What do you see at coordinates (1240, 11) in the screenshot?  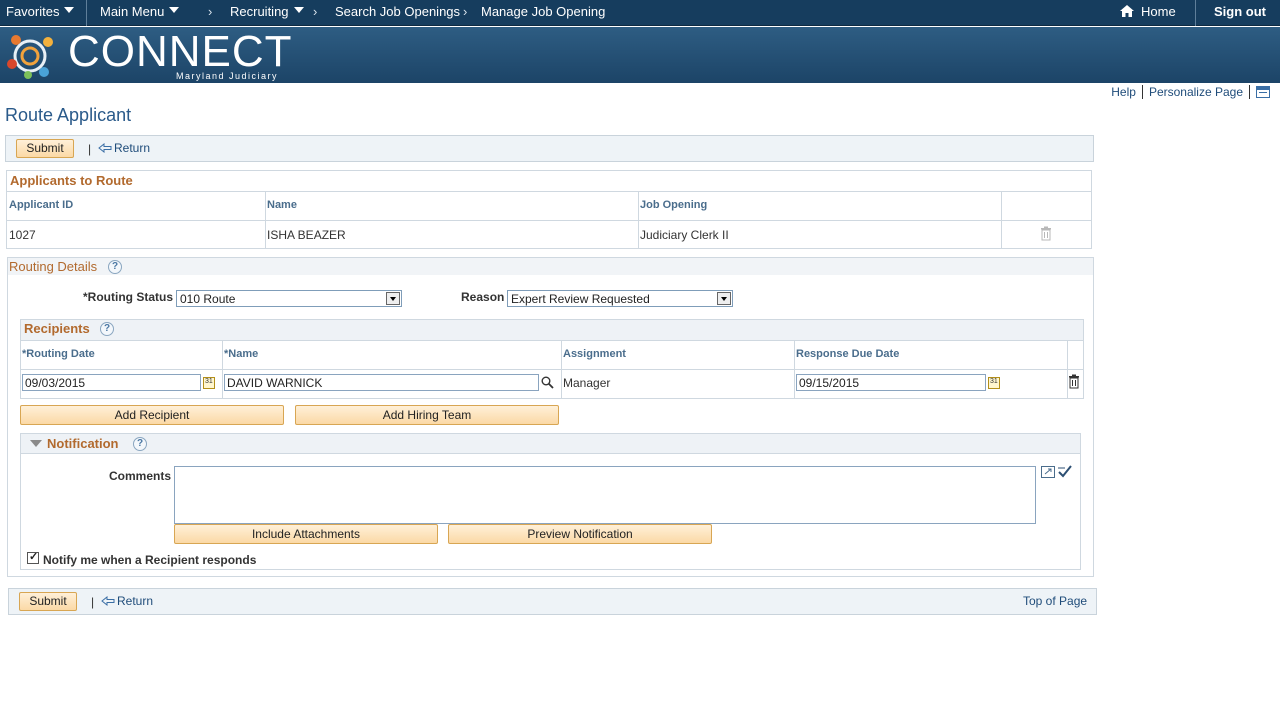 I see `sign-out-link: Sign out` at bounding box center [1240, 11].